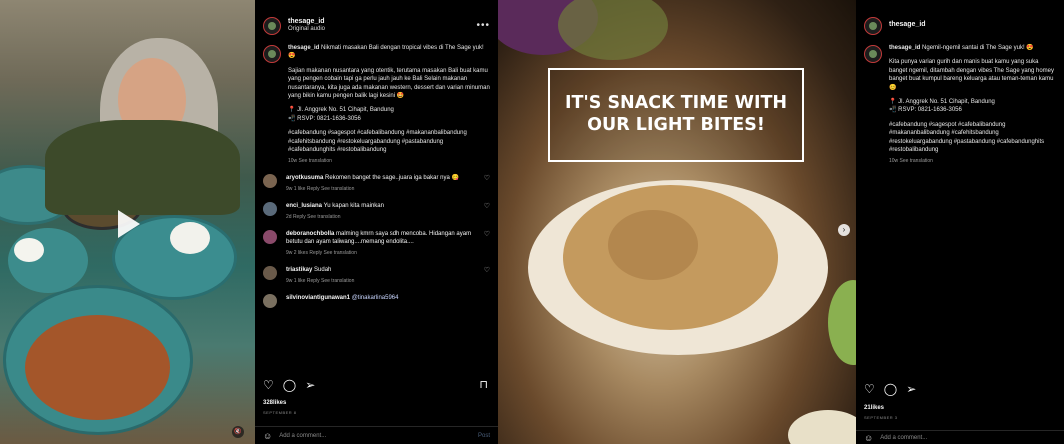 This screenshot has width=1064, height=444. I want to click on comment-meta: 9w 2 likes Reply See translation, so click(383, 253).